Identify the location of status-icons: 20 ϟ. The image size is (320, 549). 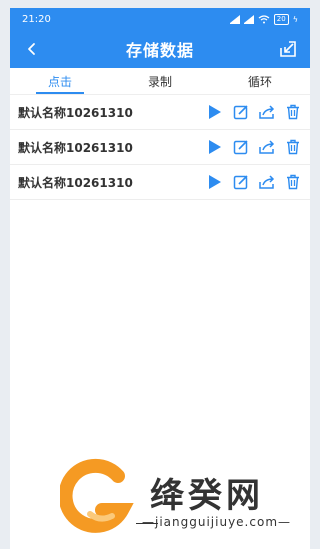
(263, 19).